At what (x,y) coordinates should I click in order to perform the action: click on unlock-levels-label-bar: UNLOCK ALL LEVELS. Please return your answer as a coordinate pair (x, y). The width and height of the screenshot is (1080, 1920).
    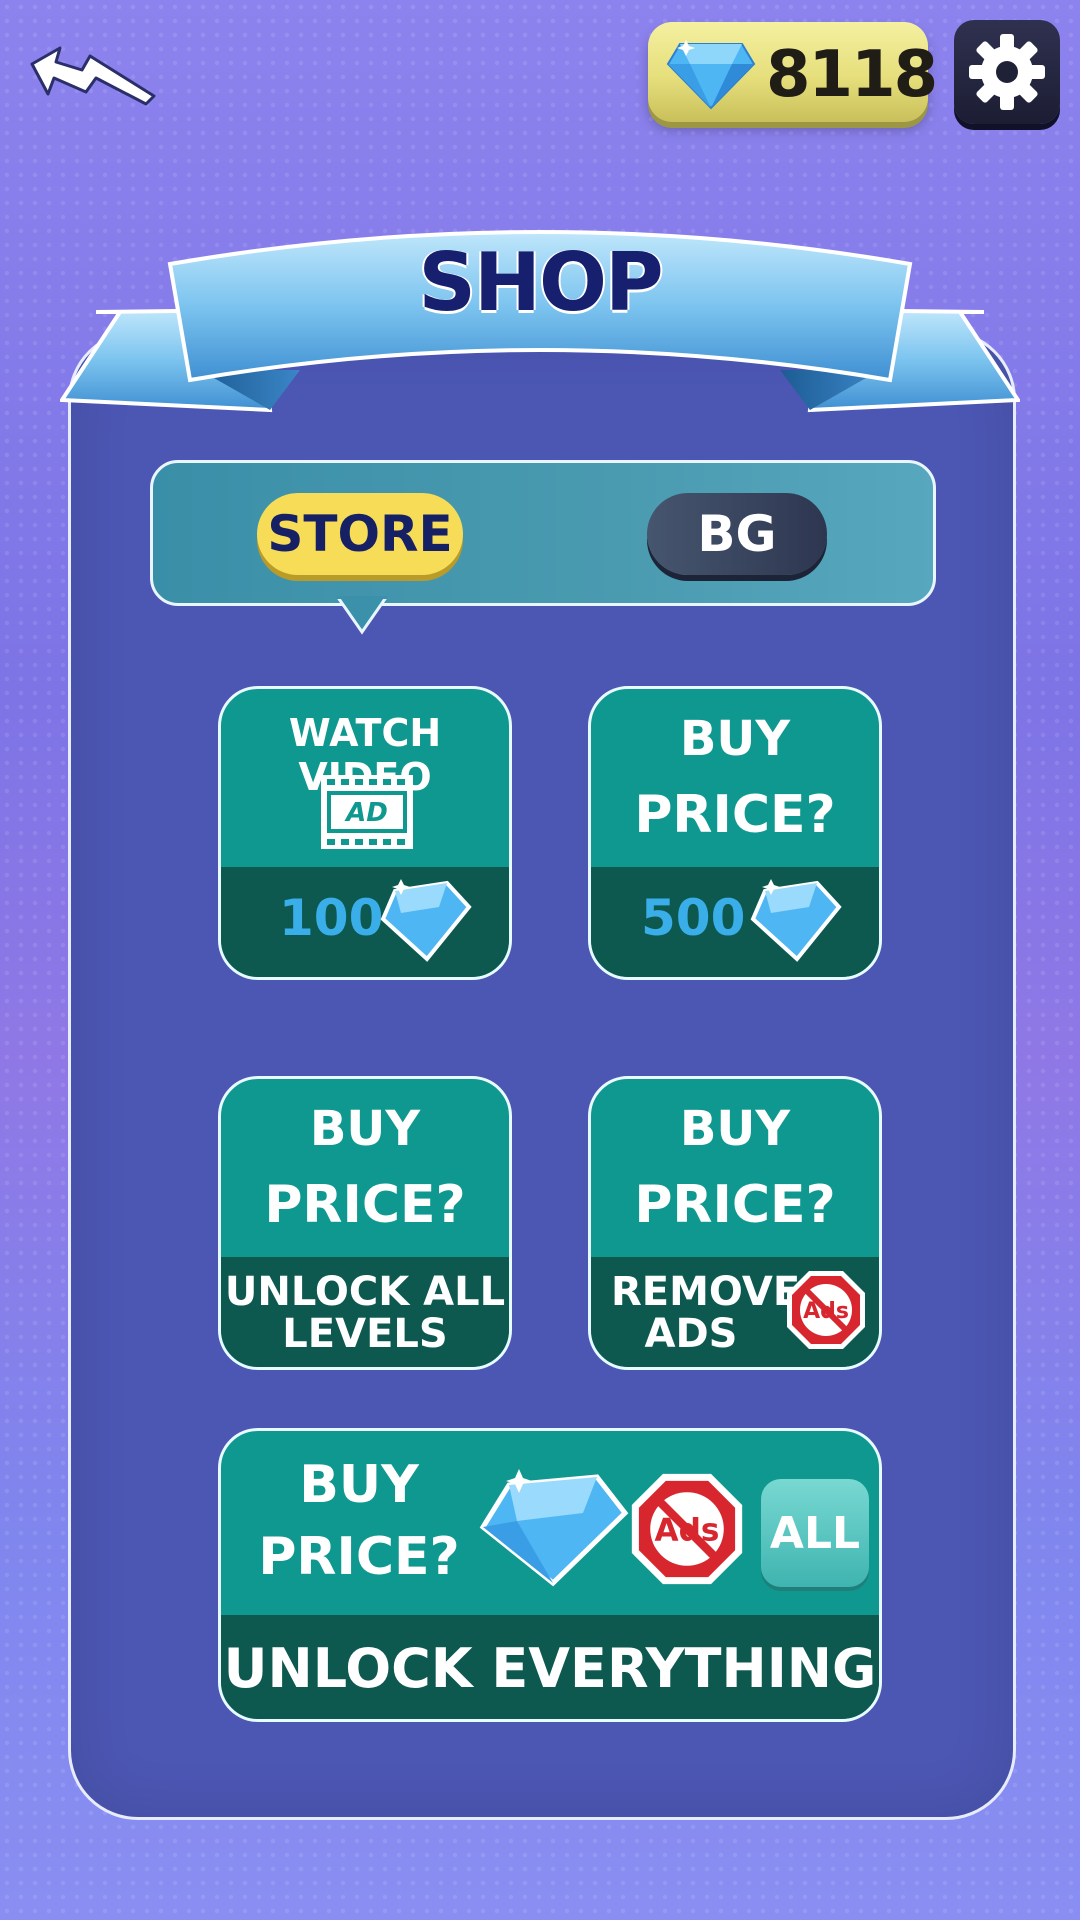
    Looking at the image, I should click on (365, 1312).